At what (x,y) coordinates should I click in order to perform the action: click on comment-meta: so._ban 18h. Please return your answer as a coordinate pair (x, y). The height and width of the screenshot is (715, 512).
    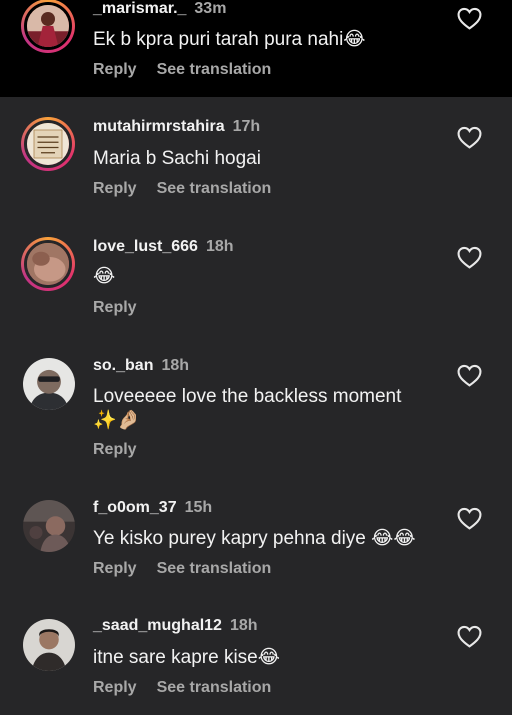
    Looking at the image, I should click on (141, 366).